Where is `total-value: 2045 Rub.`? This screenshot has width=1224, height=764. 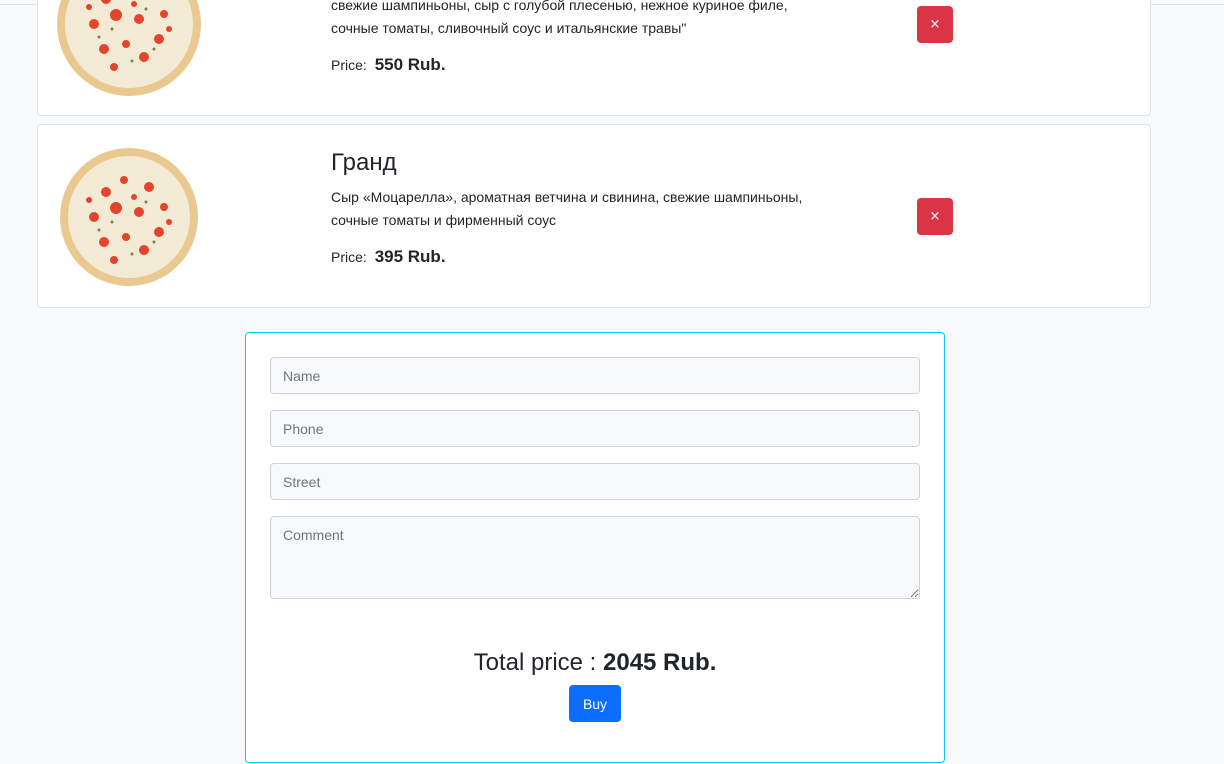 total-value: 2045 Rub. is located at coordinates (660, 662).